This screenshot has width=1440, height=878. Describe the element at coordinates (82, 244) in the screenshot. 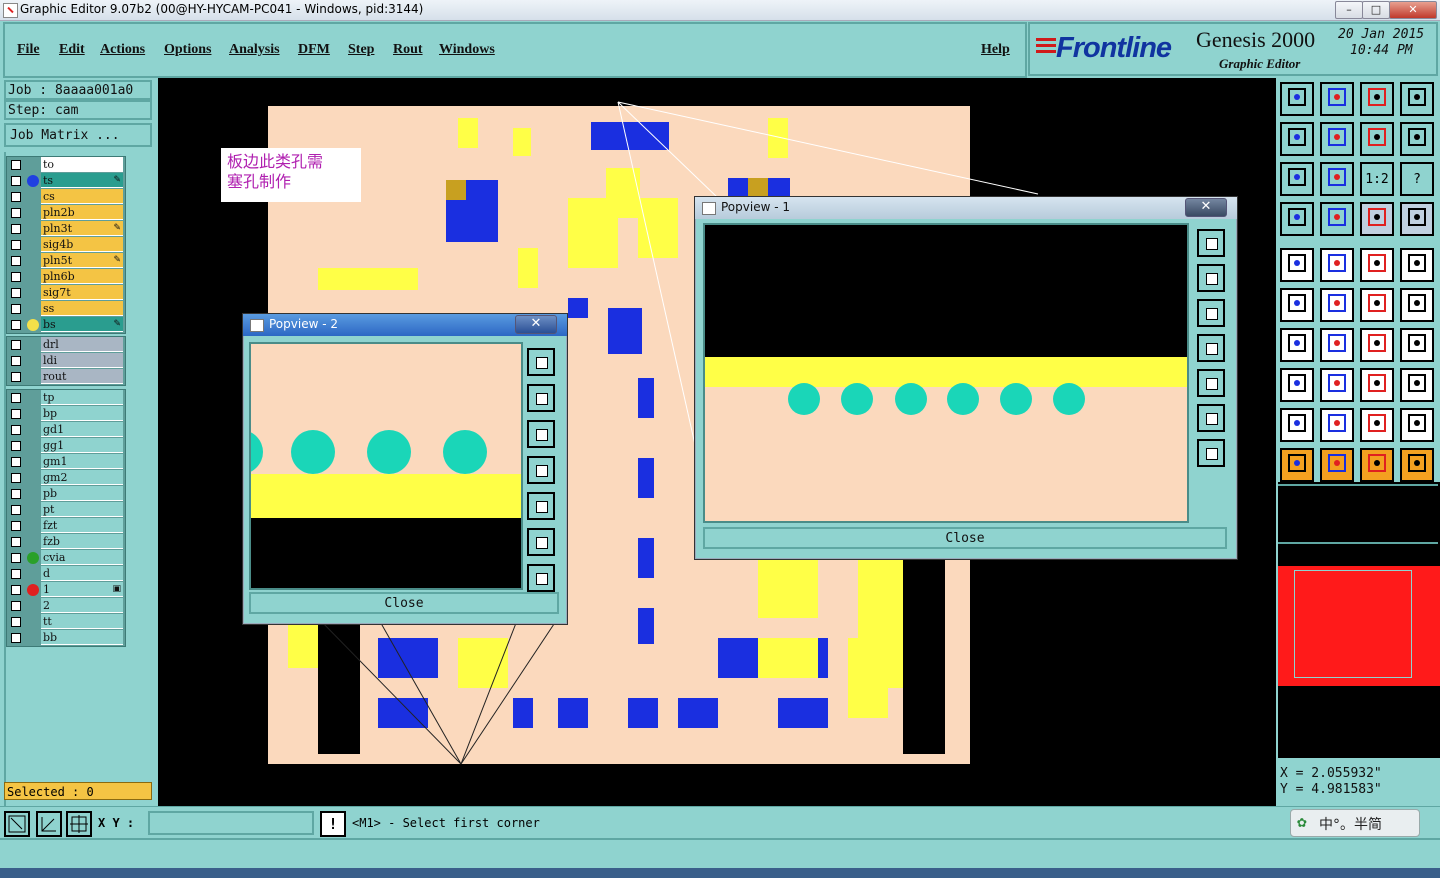

I see `layer-name: sig4b` at that location.